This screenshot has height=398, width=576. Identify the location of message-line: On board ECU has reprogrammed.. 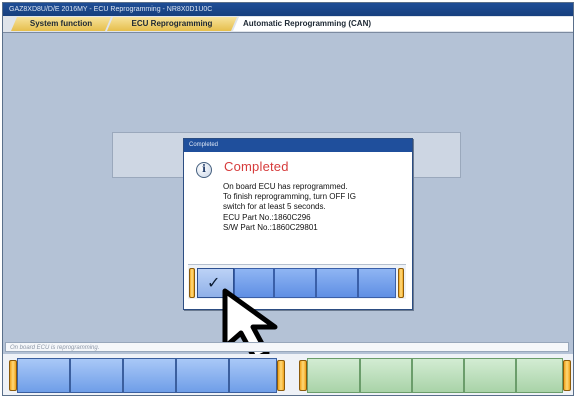
(285, 186).